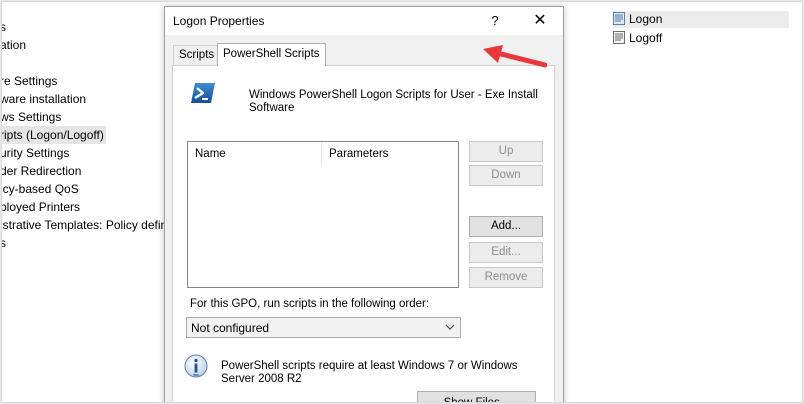 The height and width of the screenshot is (404, 804). I want to click on tree-item: ware installation, so click(45, 99).